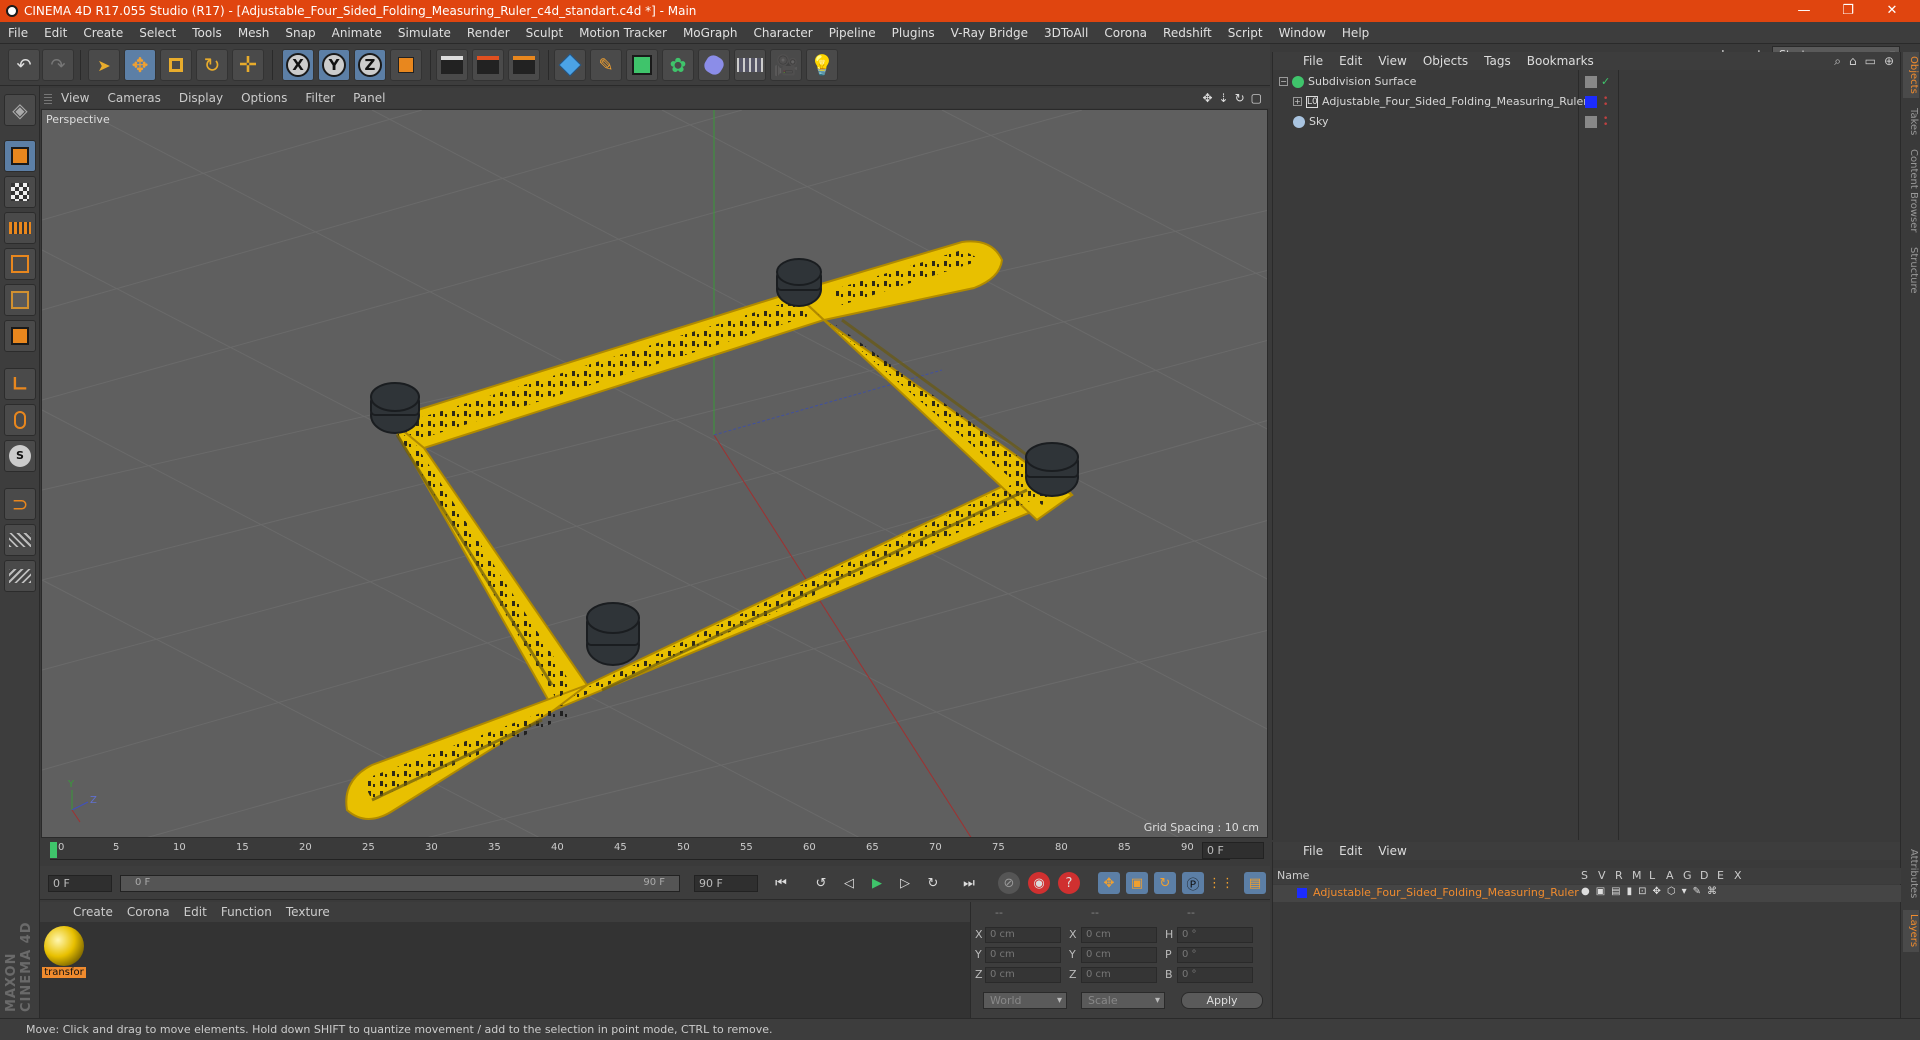 This screenshot has height=1040, width=1920. I want to click on add-spline-pen-button: ✎, so click(606, 65).